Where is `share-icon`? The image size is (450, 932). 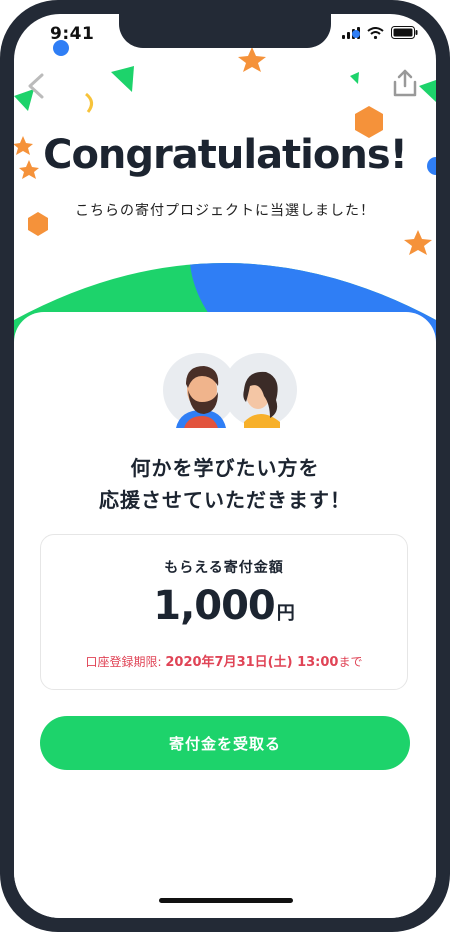
share-icon is located at coordinates (405, 83).